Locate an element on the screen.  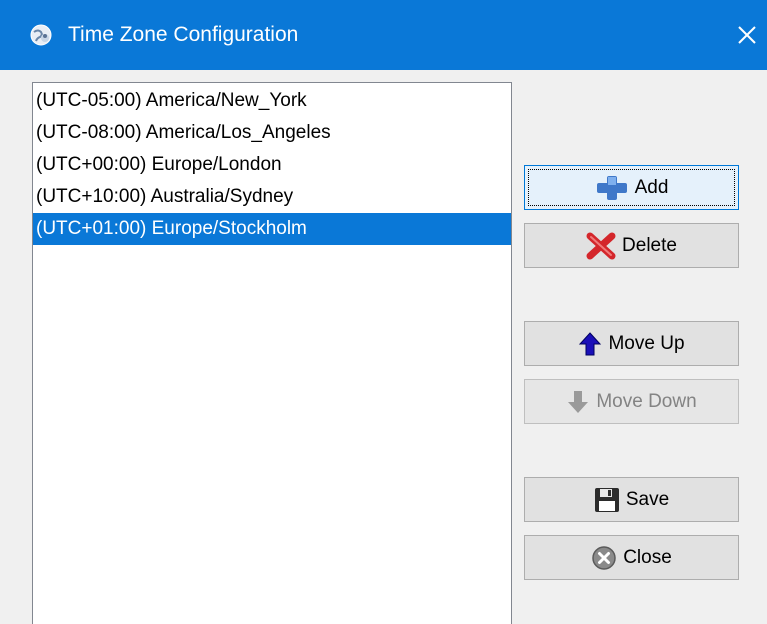
arrow-up-icon is located at coordinates (590, 343).